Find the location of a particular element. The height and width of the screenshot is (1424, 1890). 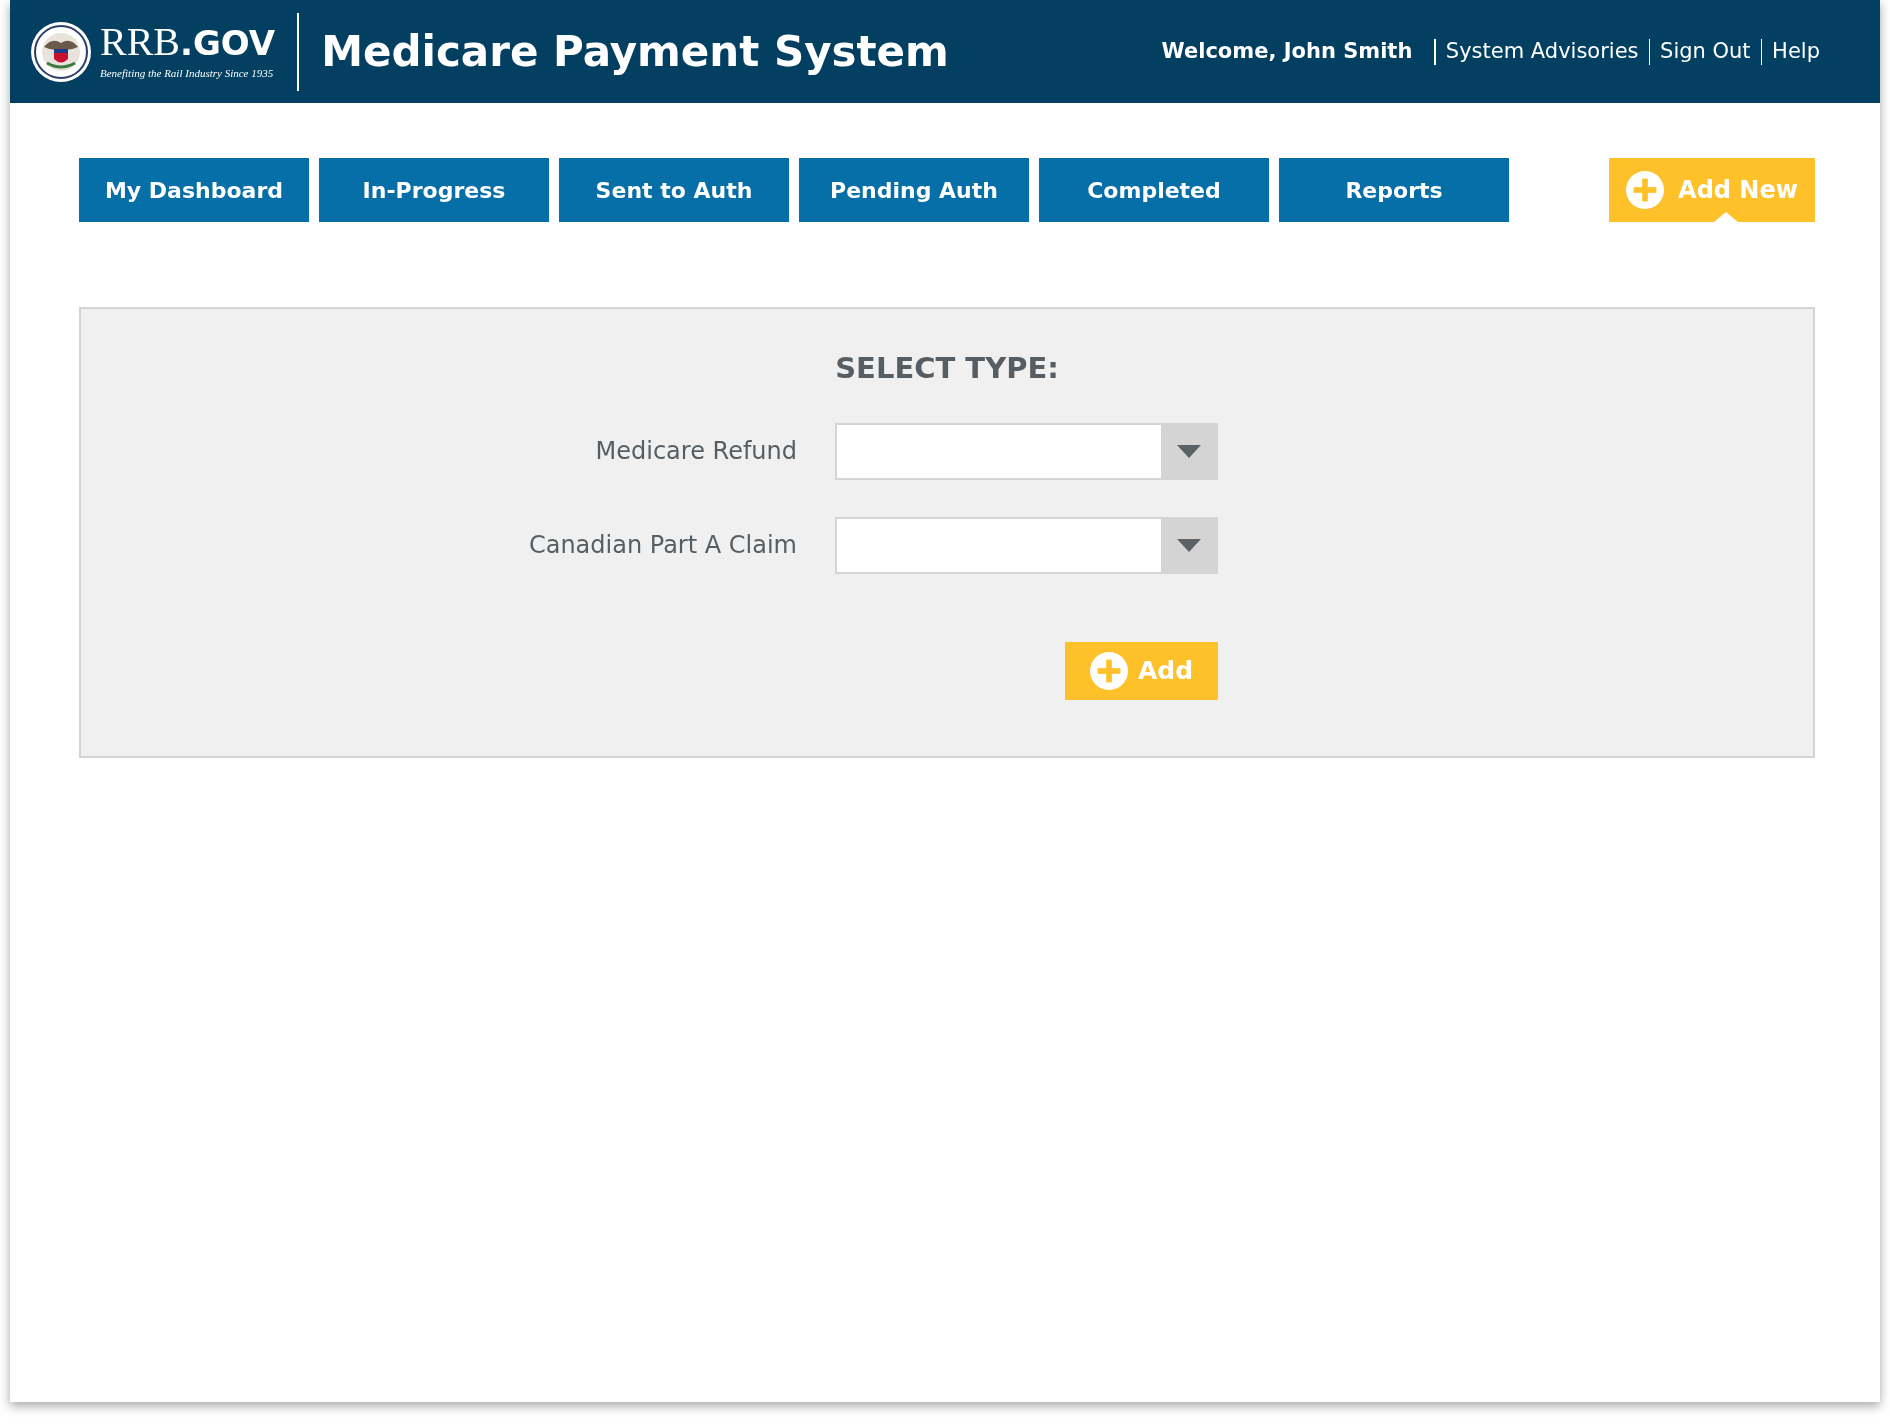

nav-tab: In-Progress is located at coordinates (434, 190).